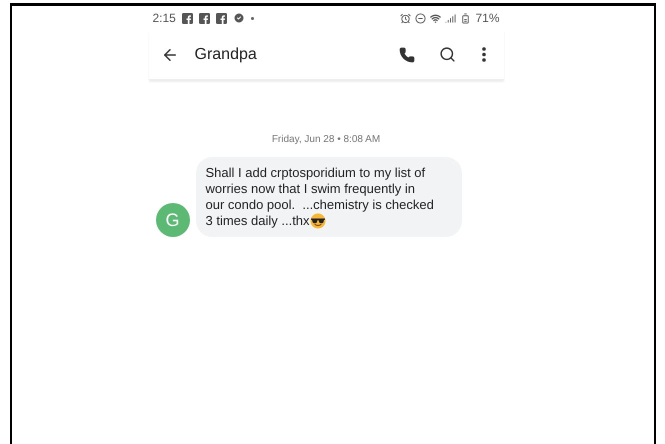 The width and height of the screenshot is (665, 444). I want to click on message-line: worries now that I swim frequently in, so click(311, 189).